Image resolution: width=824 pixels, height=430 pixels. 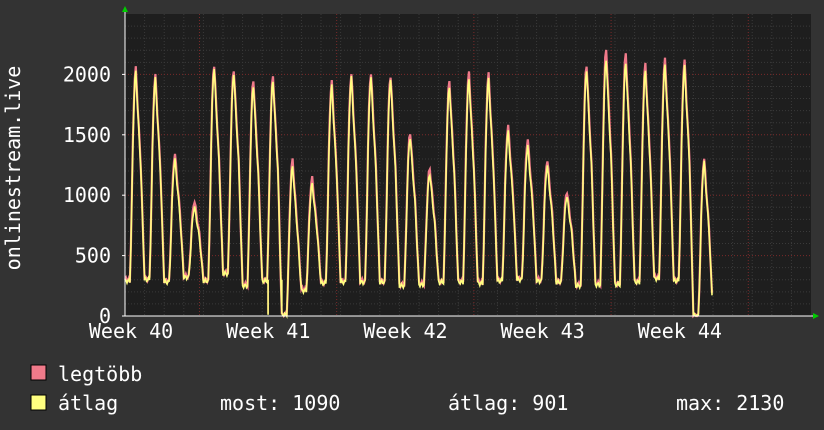 I want to click on legend-swatch-avg, so click(x=38, y=402).